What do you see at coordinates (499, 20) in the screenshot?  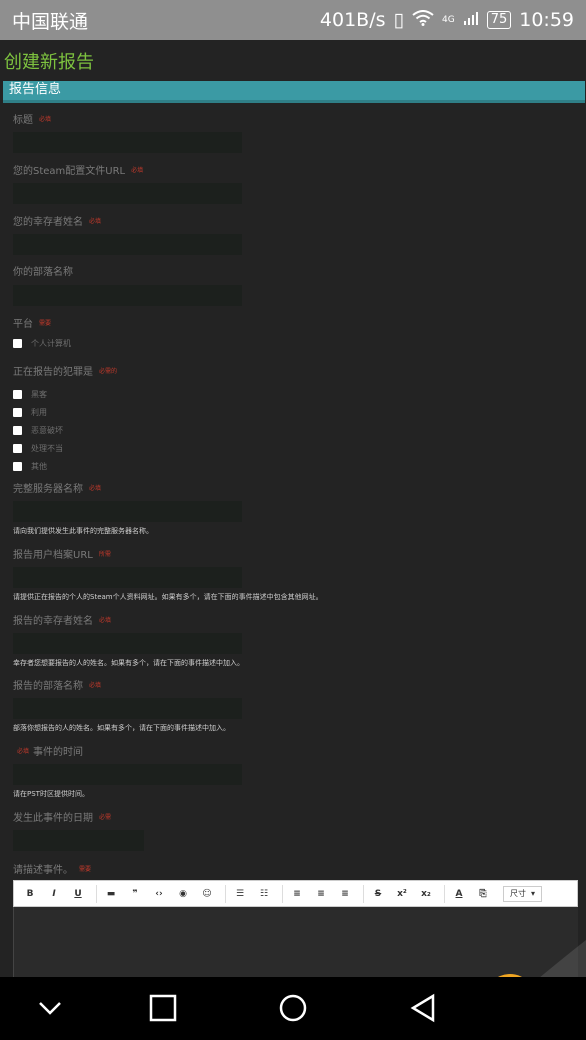 I see `battery-indicator: 75` at bounding box center [499, 20].